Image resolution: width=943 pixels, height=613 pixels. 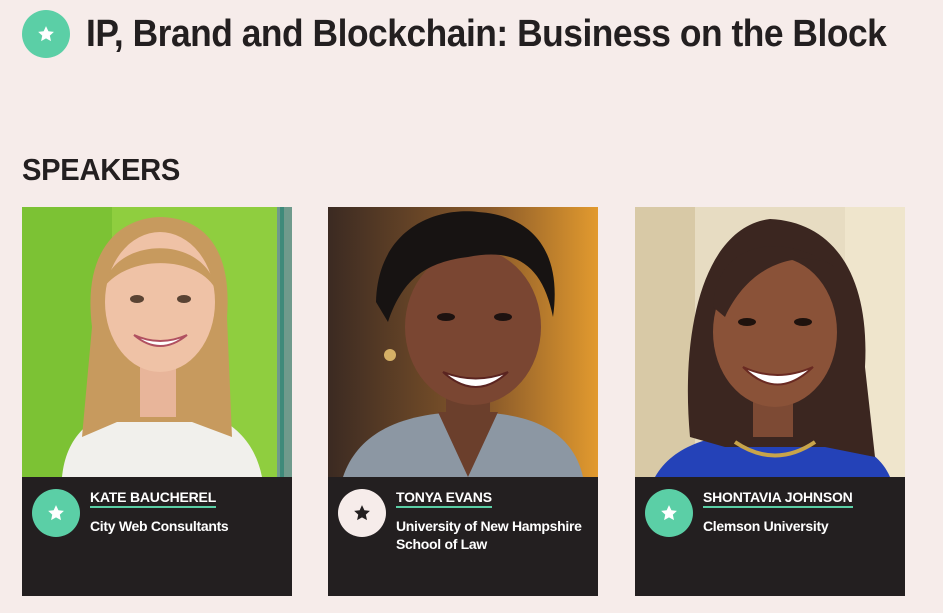 What do you see at coordinates (778, 498) in the screenshot?
I see `speaker-name-link: SHONTAVIA JOHNSON` at bounding box center [778, 498].